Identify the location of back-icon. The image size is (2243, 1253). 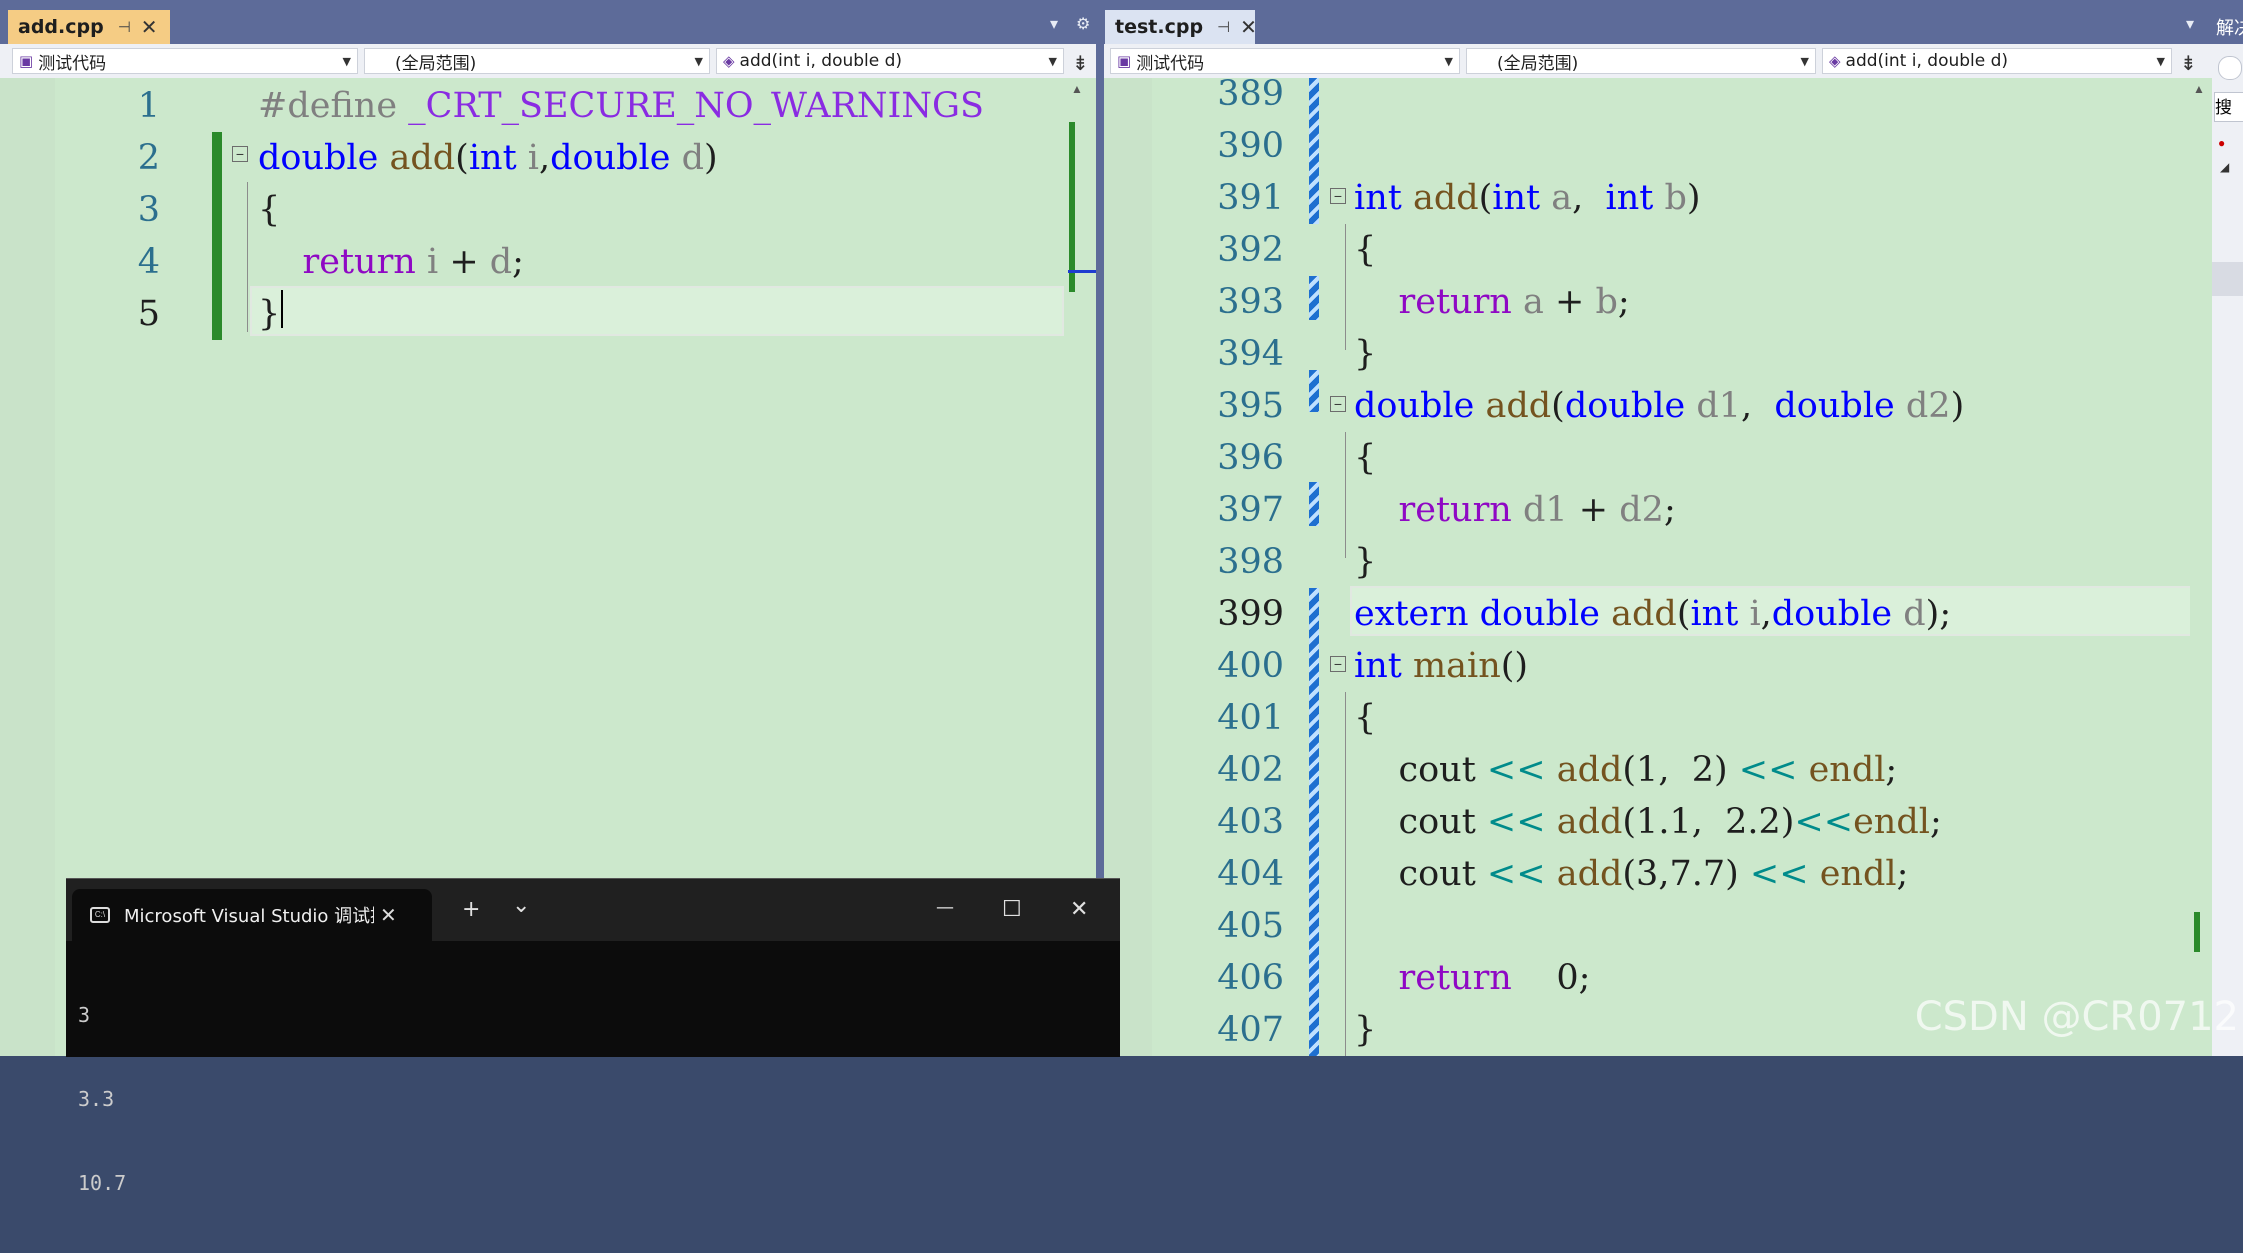
(2230, 68).